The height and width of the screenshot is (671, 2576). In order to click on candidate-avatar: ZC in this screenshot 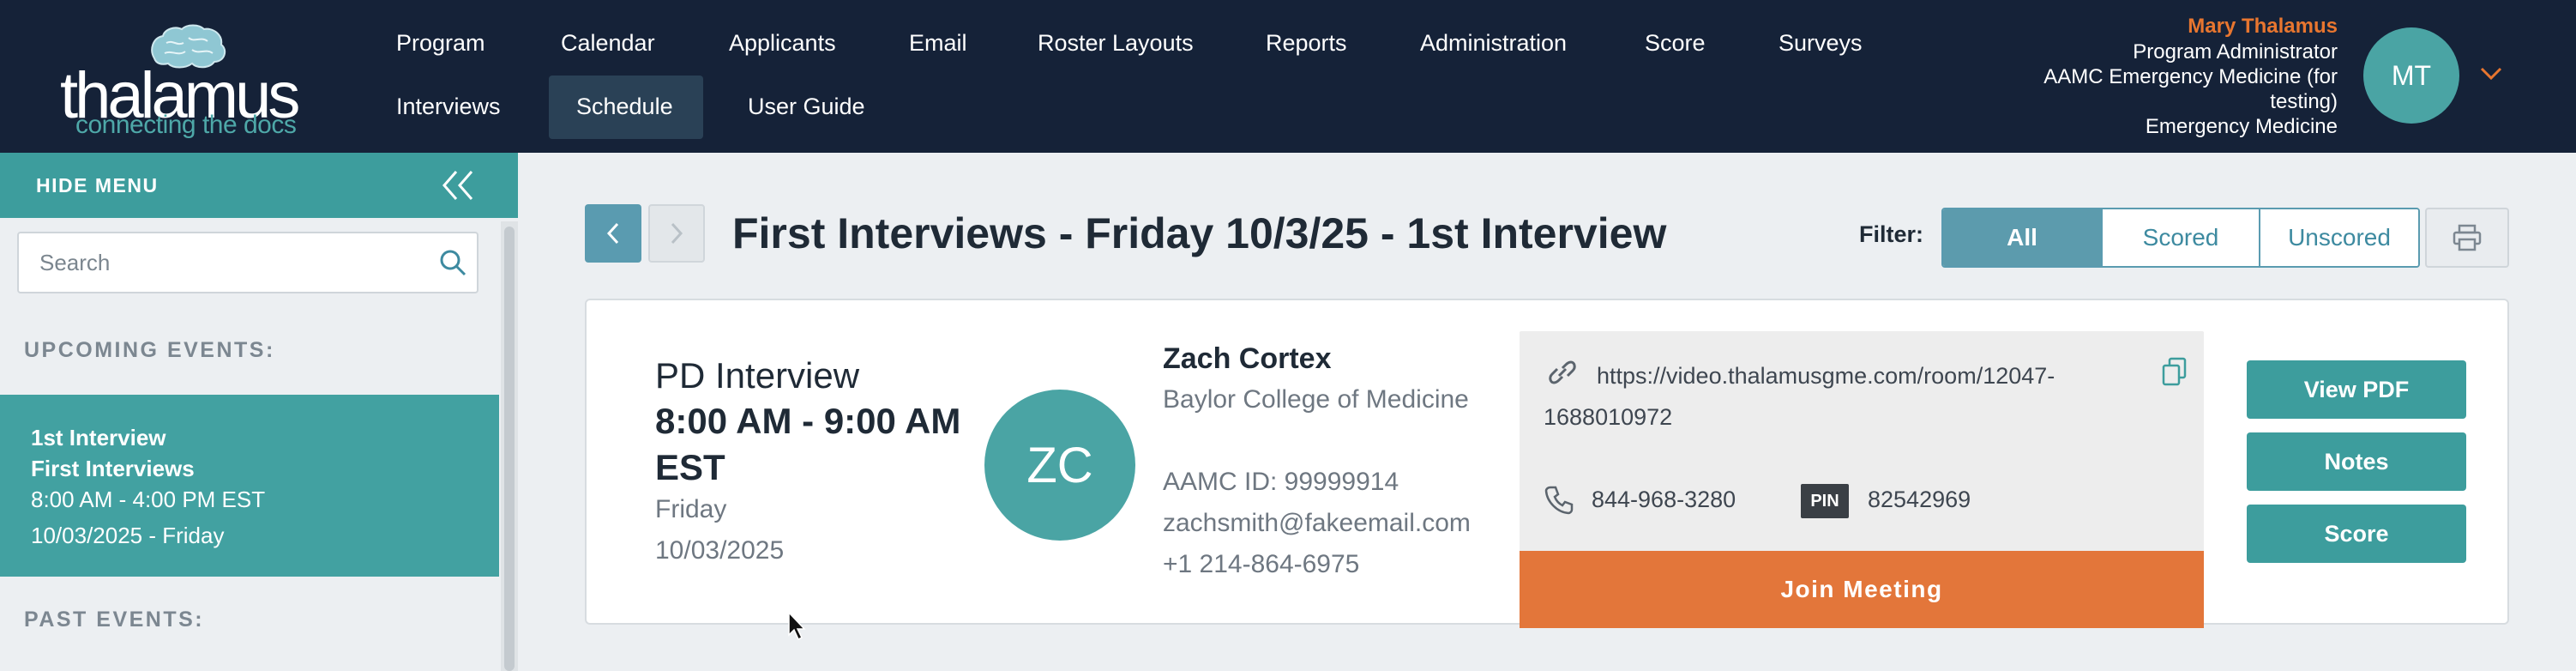, I will do `click(1059, 466)`.